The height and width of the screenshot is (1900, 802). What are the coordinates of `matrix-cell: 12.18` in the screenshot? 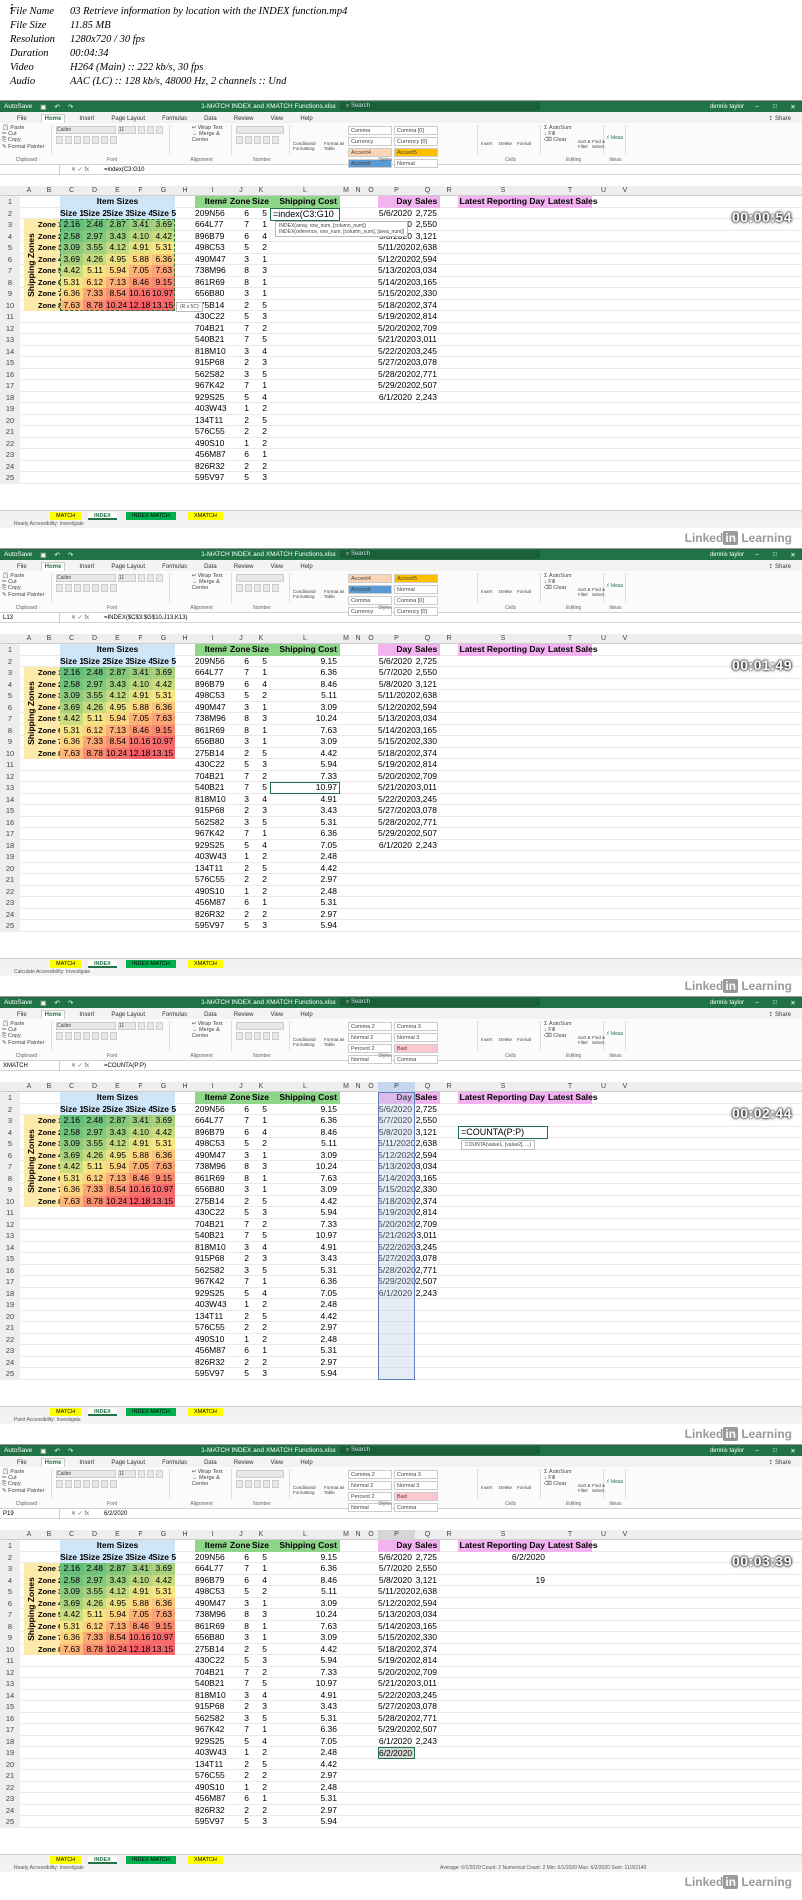 It's located at (140, 1201).